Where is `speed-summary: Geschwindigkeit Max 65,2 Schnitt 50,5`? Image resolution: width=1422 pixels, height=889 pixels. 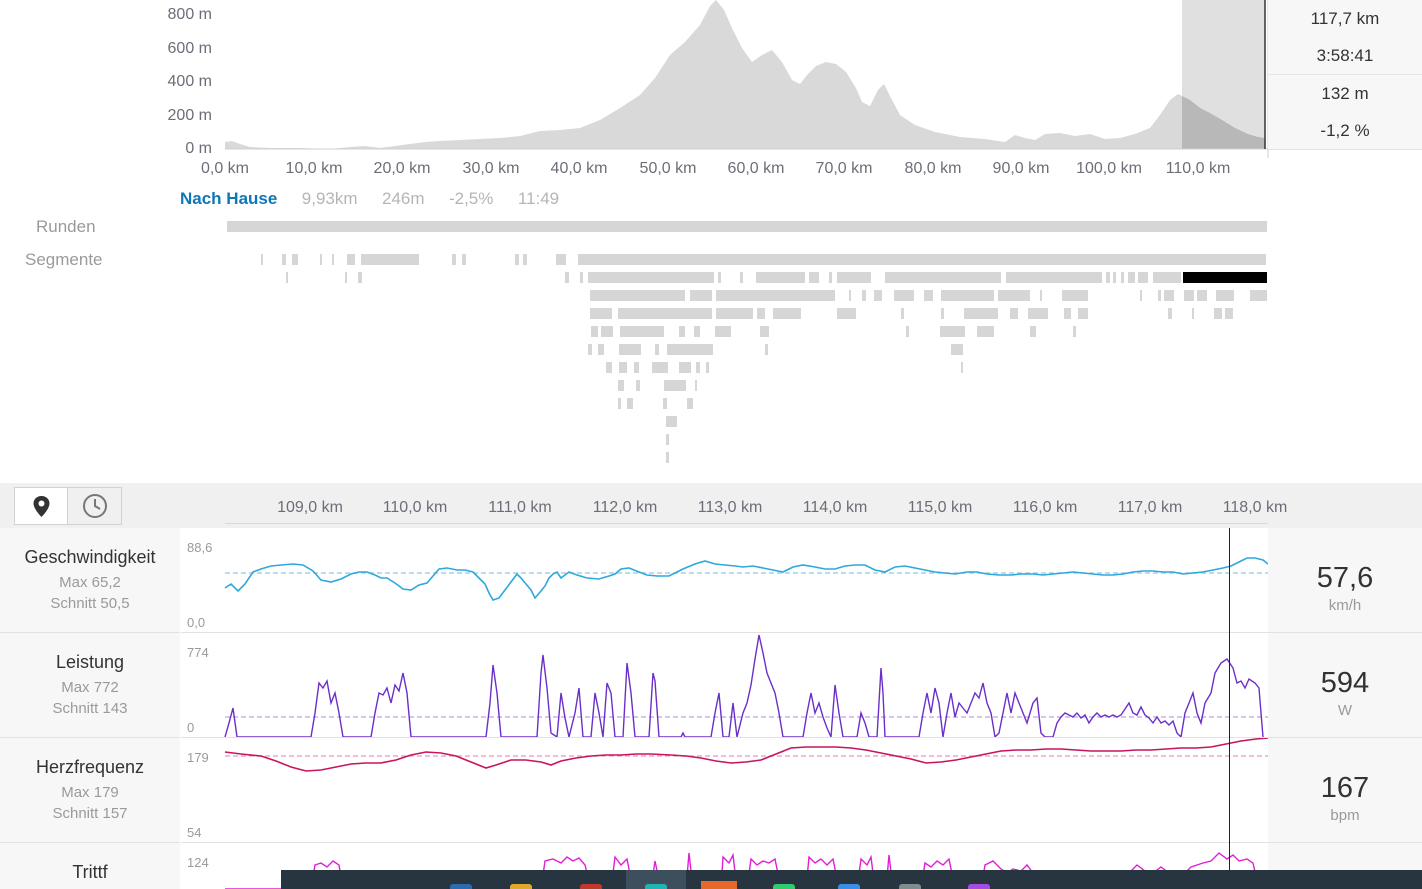 speed-summary: Geschwindigkeit Max 65,2 Schnitt 50,5 is located at coordinates (90, 580).